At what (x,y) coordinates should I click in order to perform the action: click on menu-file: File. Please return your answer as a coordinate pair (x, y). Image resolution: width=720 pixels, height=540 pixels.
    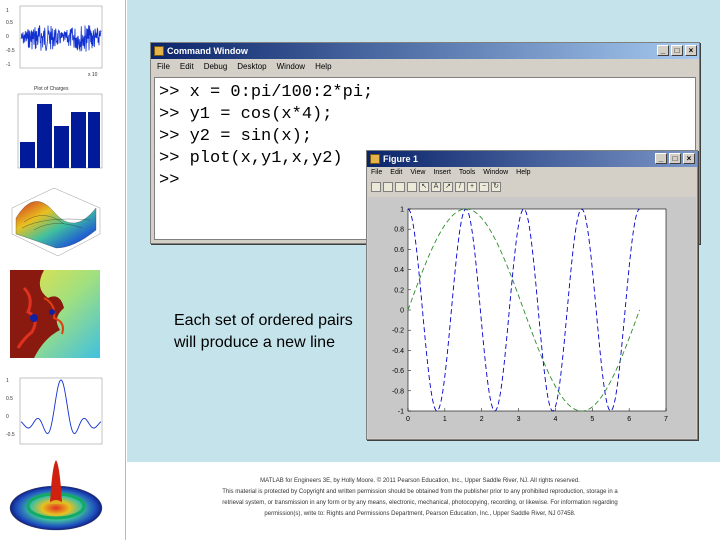
    Looking at the image, I should click on (163, 67).